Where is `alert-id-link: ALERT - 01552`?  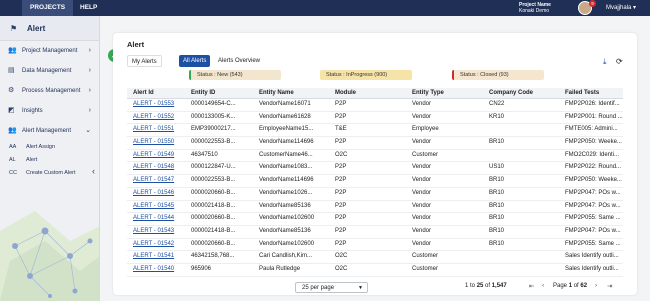
alert-id-link: ALERT - 01552 is located at coordinates (161, 118).